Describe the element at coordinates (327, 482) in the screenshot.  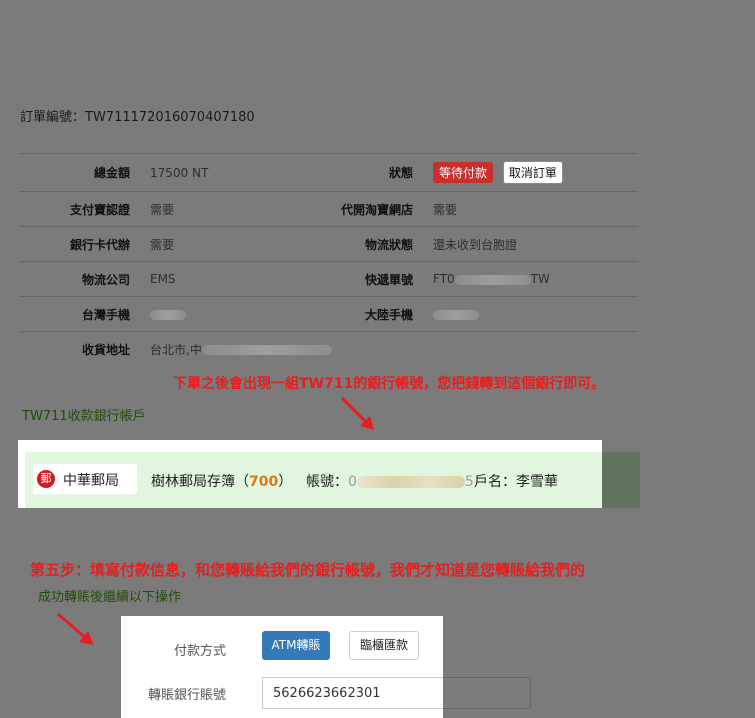
I see `account-label: 帳號：` at that location.